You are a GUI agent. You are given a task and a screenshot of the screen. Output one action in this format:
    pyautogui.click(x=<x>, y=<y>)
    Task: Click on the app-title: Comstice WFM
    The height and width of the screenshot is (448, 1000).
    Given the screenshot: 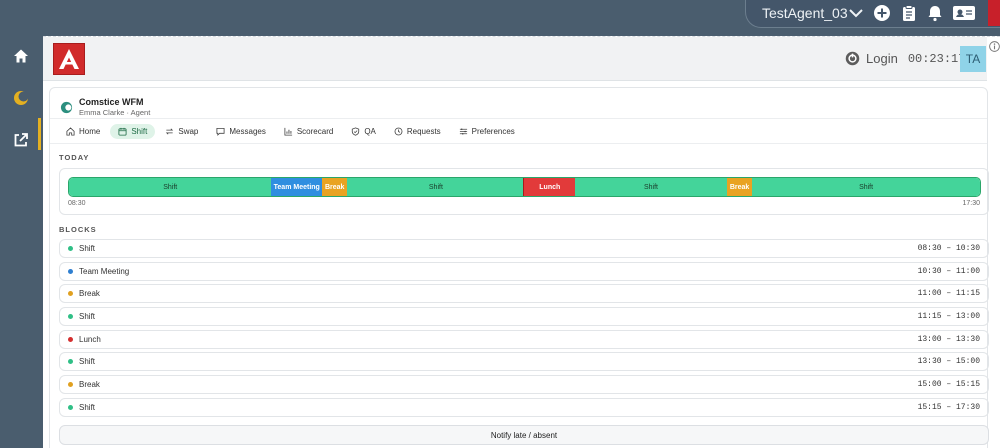 What is the action you would take?
    pyautogui.click(x=111, y=102)
    